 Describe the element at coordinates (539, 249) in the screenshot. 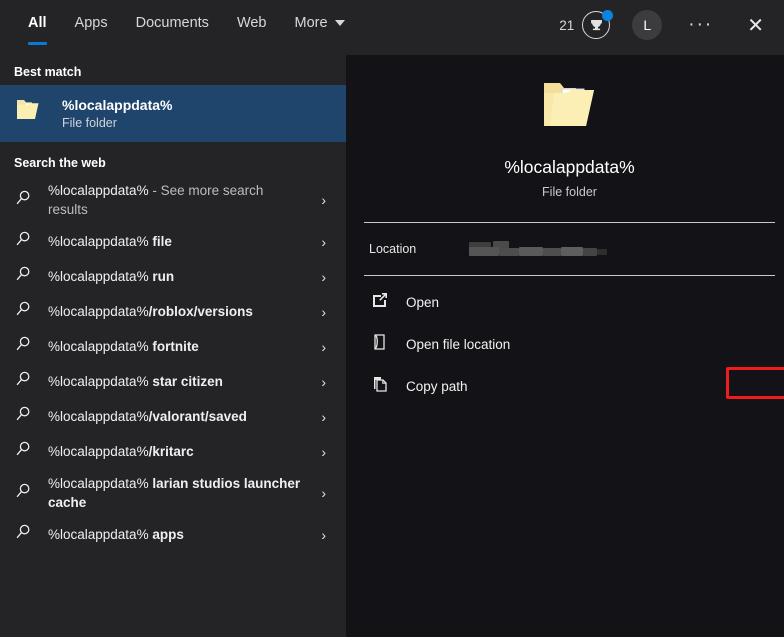

I see `location-value-redacted` at that location.